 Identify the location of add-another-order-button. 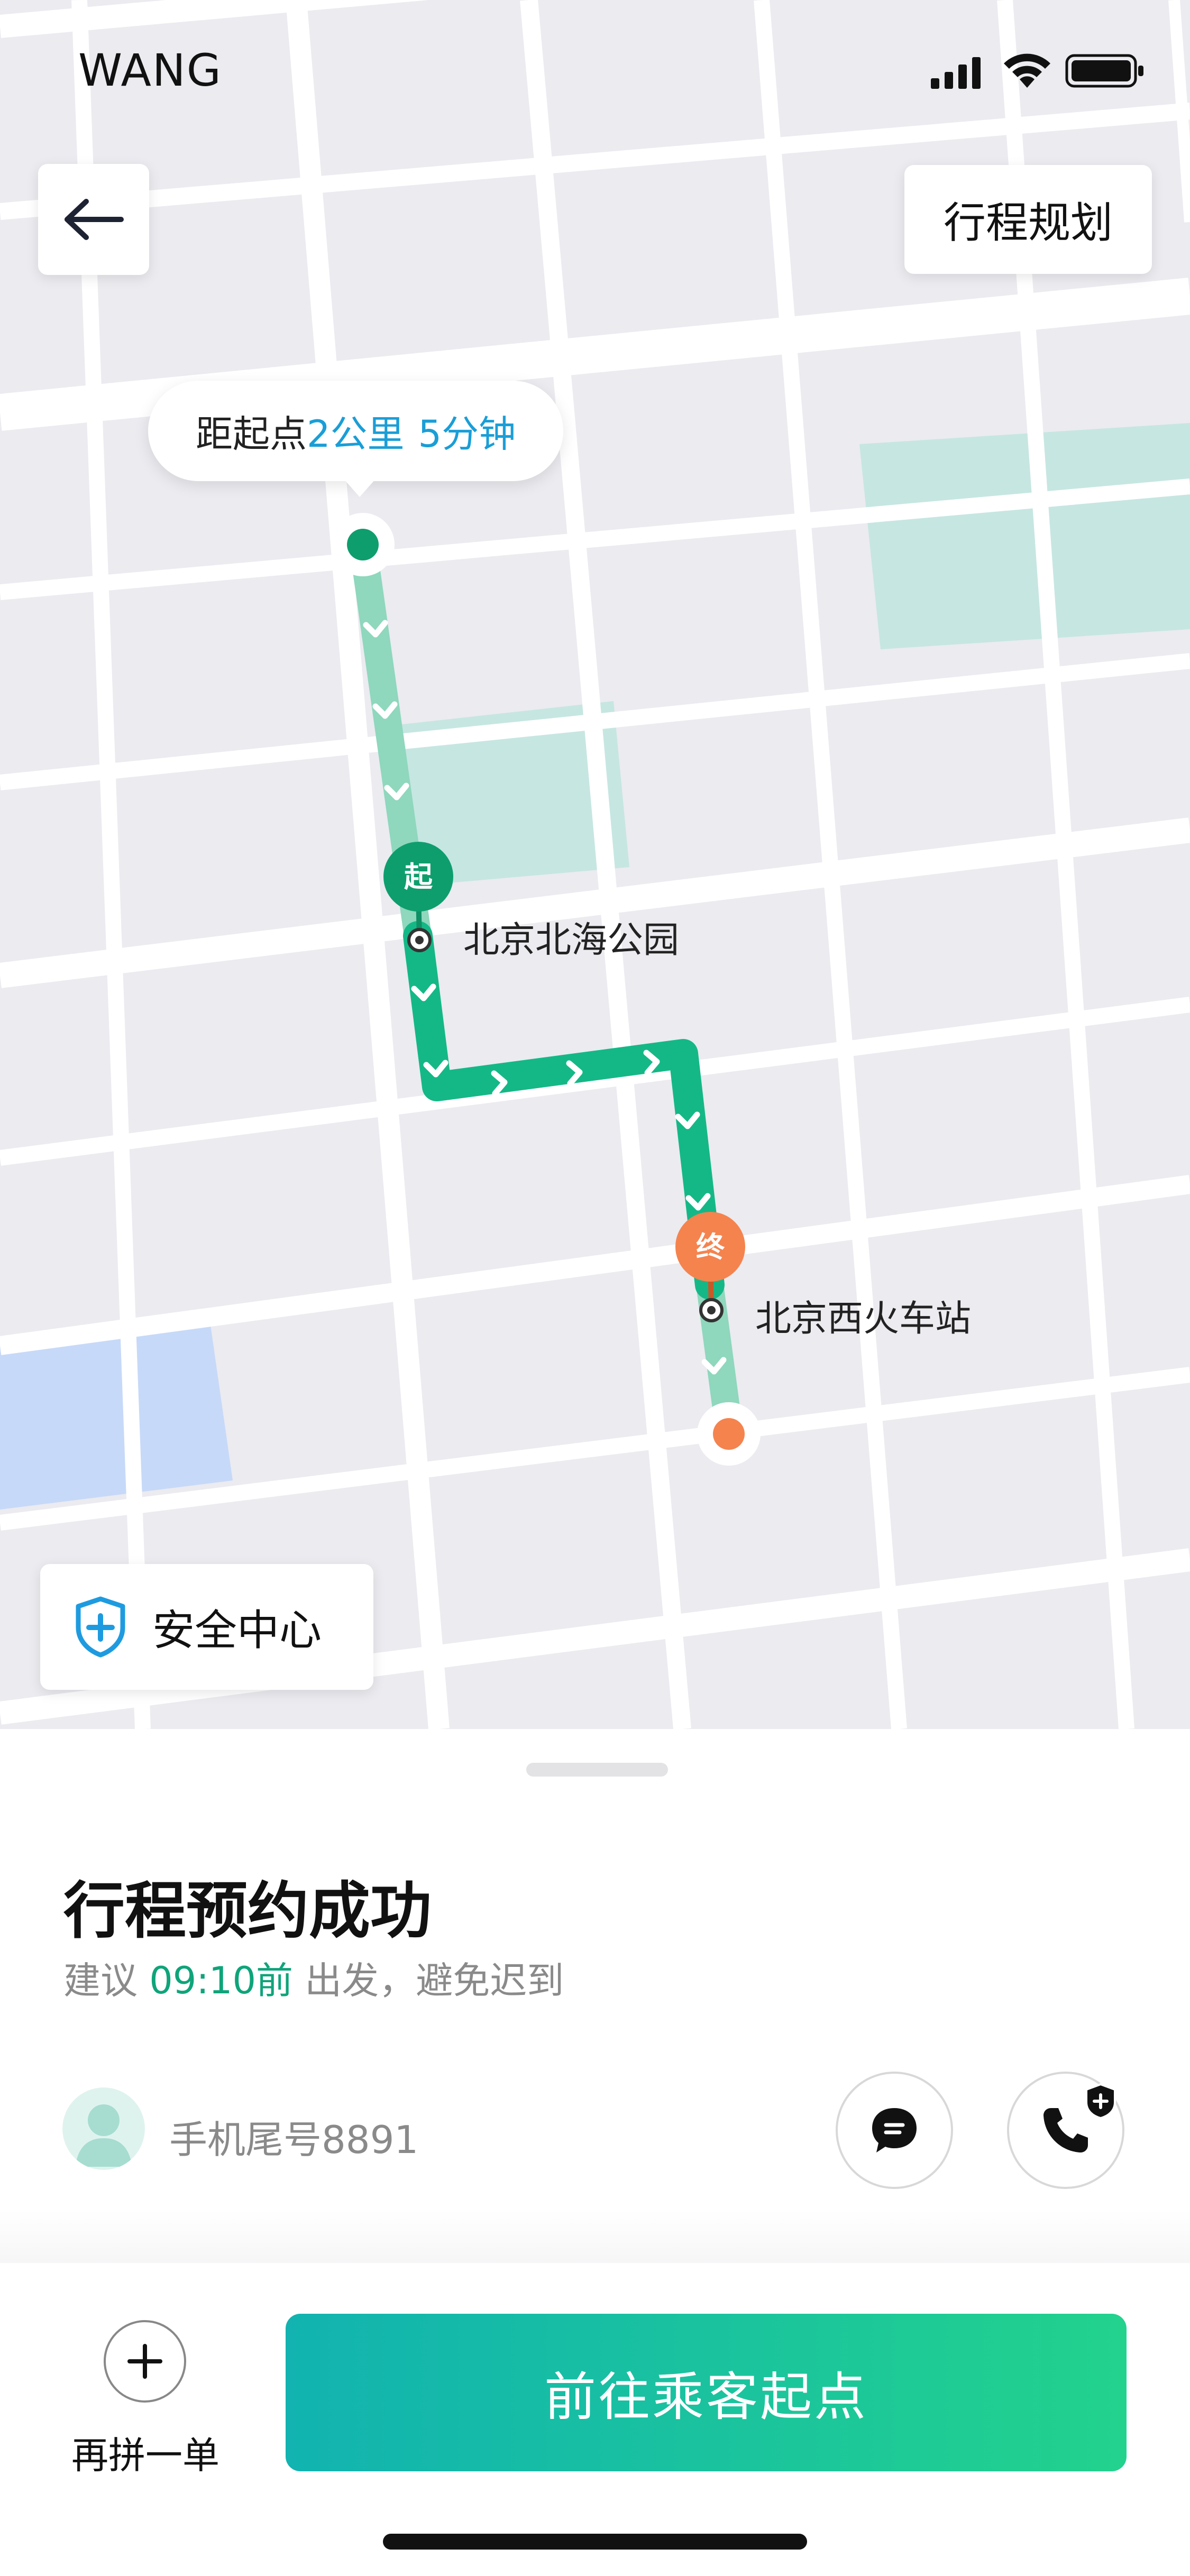
(145, 2361).